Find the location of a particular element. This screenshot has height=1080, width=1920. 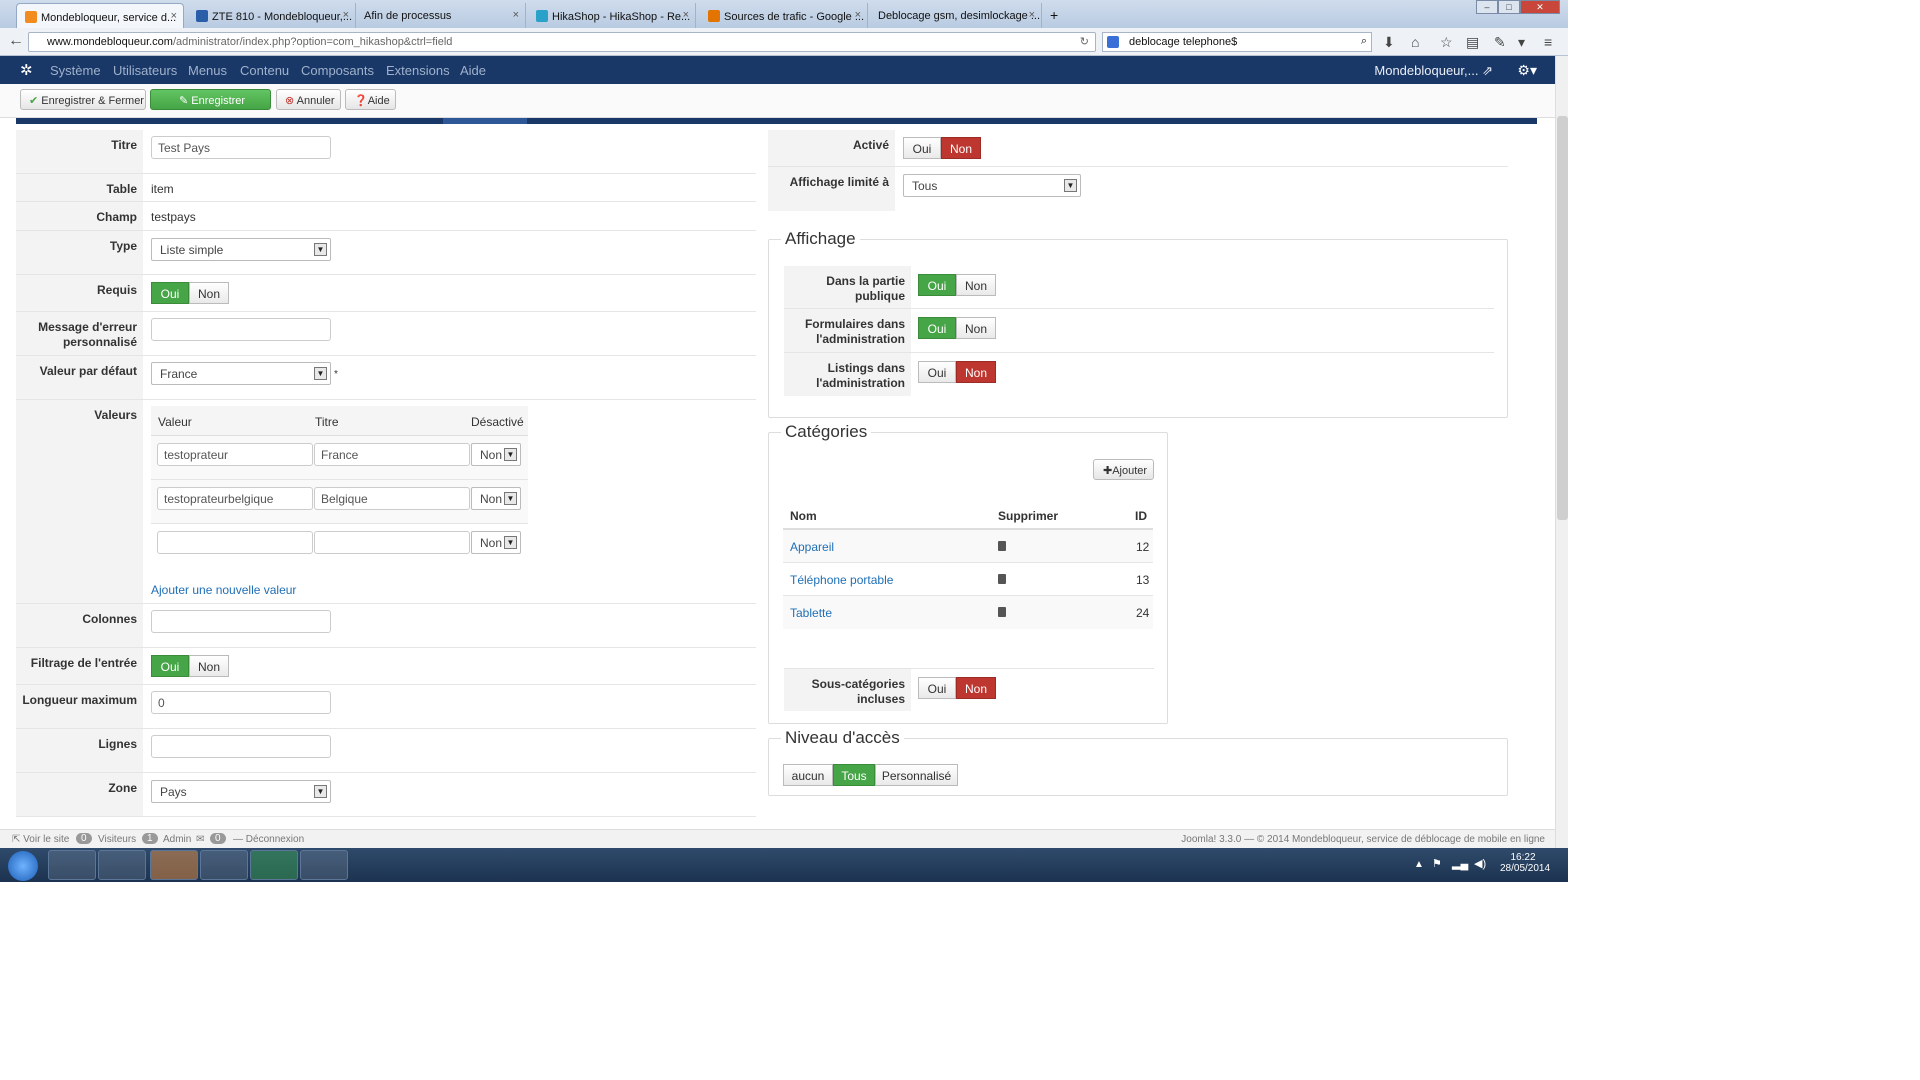

close-window-icon: ✕ is located at coordinates (1540, 7).